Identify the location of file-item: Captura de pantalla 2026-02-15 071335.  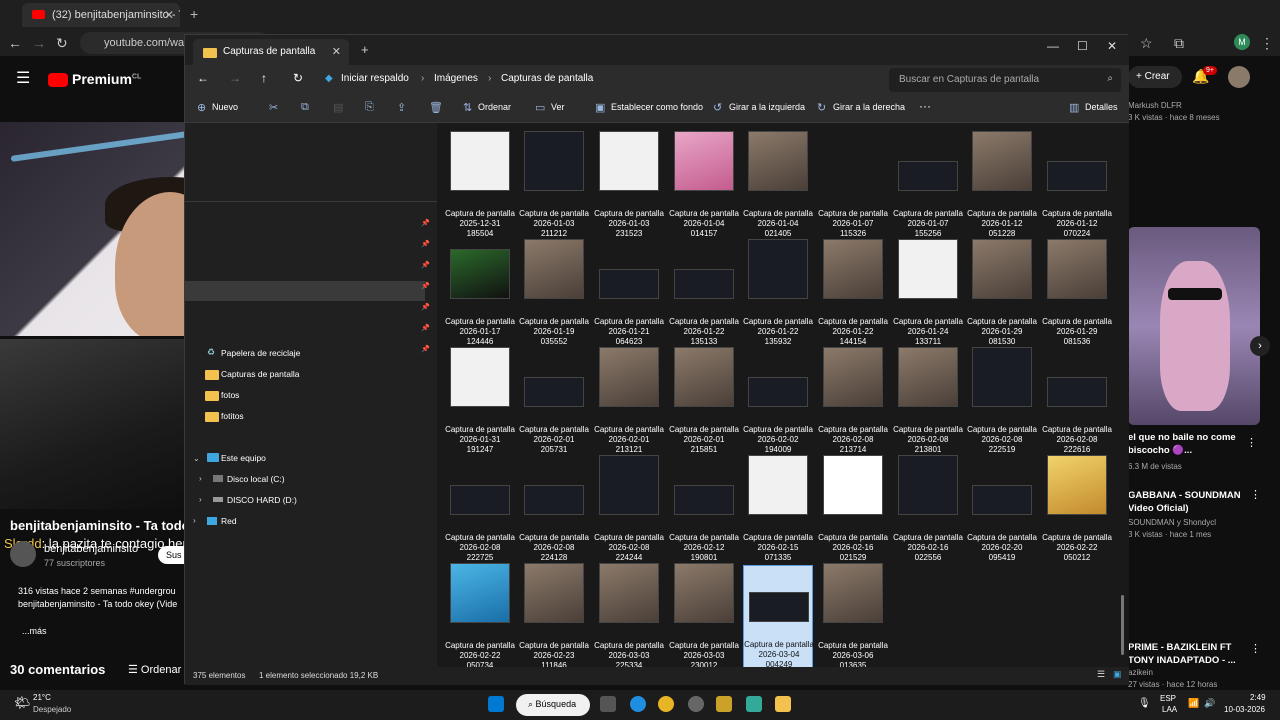
(778, 509).